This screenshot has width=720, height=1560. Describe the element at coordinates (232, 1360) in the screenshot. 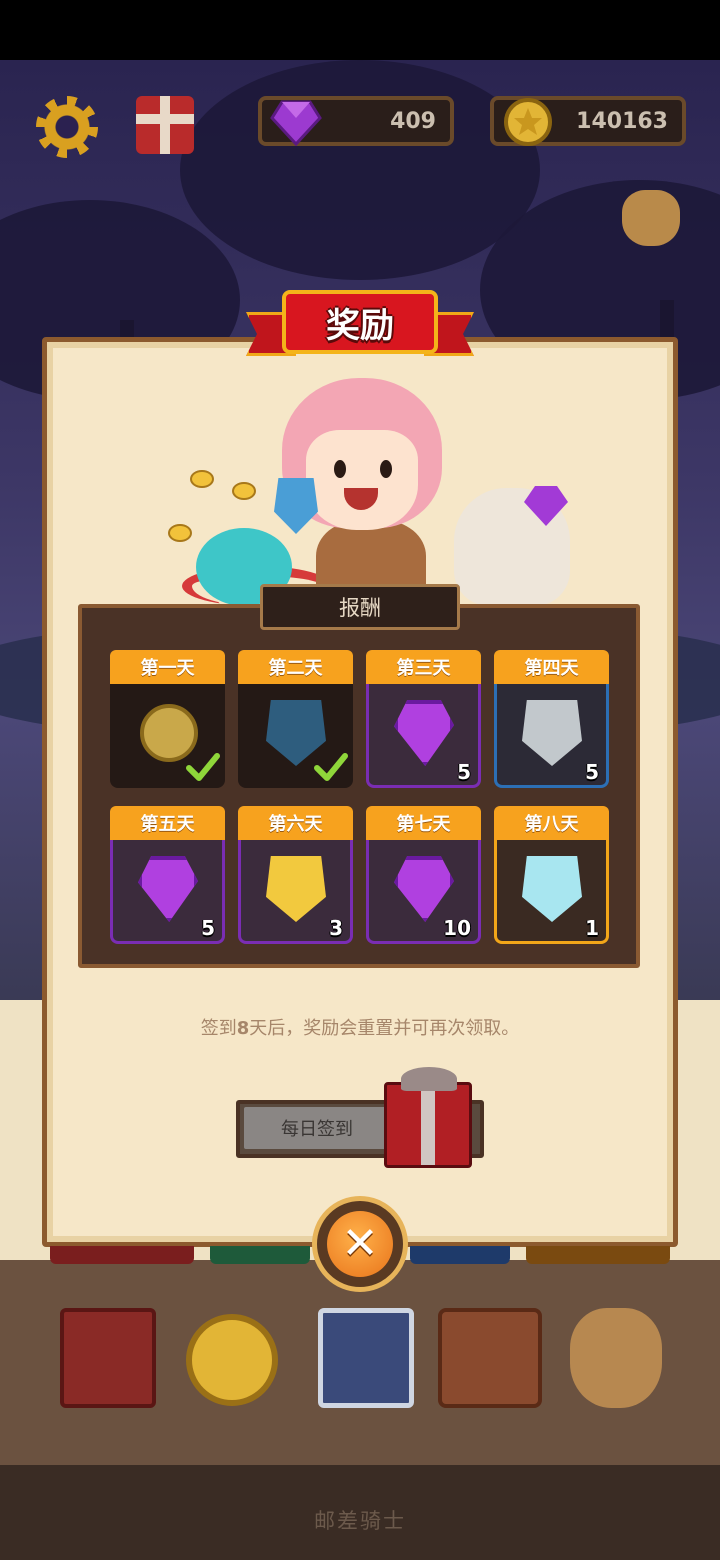

I see `nav-coin-icon` at that location.